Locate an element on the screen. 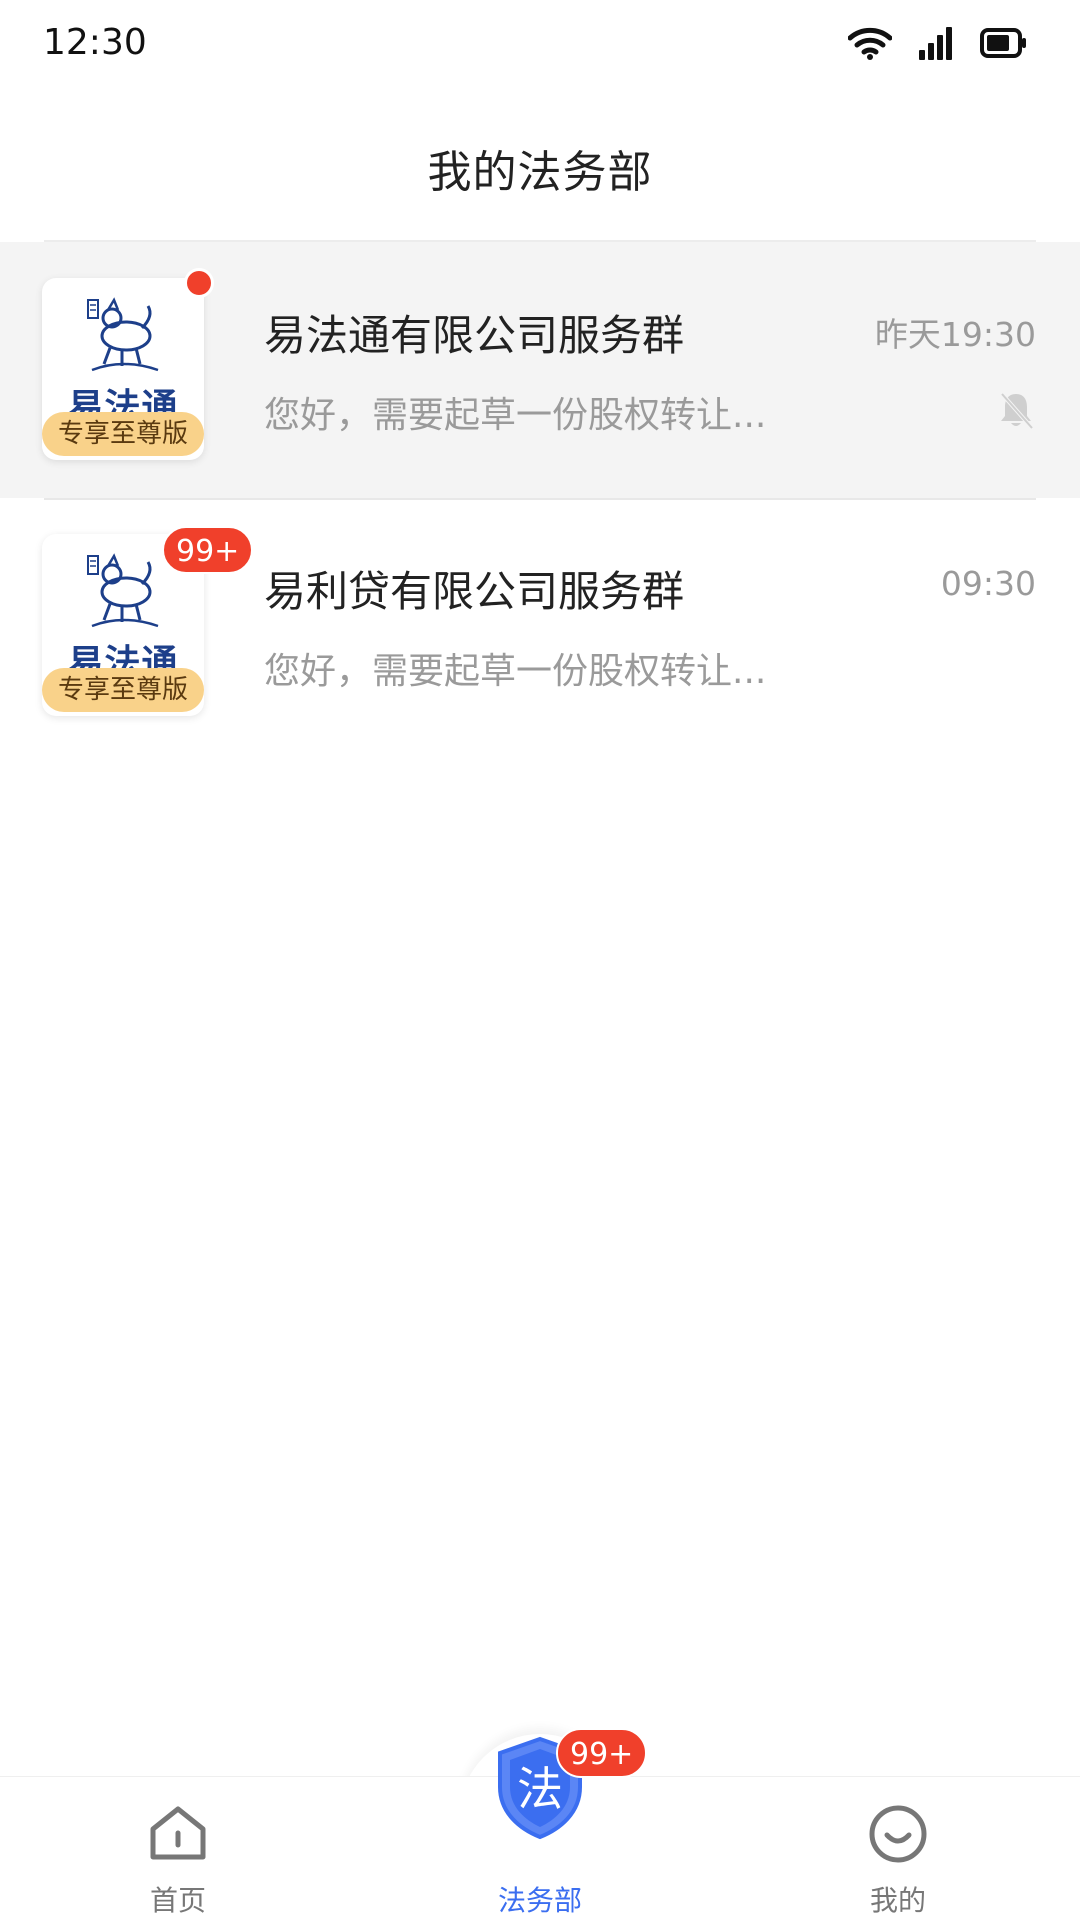 This screenshot has height=1920, width=1080. header: 我的法务部 is located at coordinates (540, 168).